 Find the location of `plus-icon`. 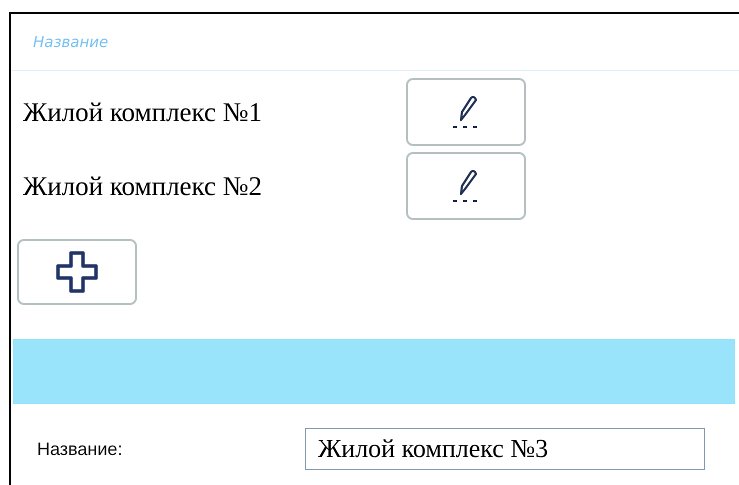

plus-icon is located at coordinates (77, 272).